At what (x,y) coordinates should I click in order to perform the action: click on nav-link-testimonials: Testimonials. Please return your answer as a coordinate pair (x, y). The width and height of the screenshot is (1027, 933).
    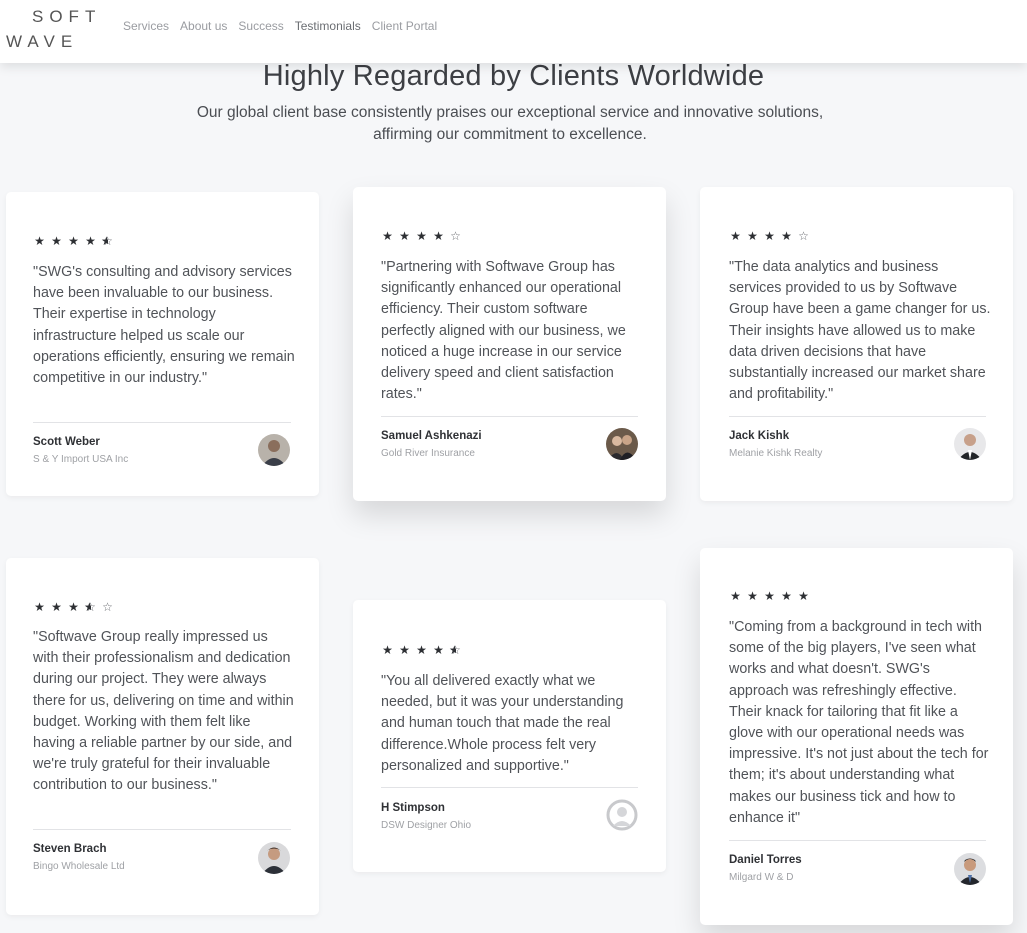
    Looking at the image, I should click on (328, 26).